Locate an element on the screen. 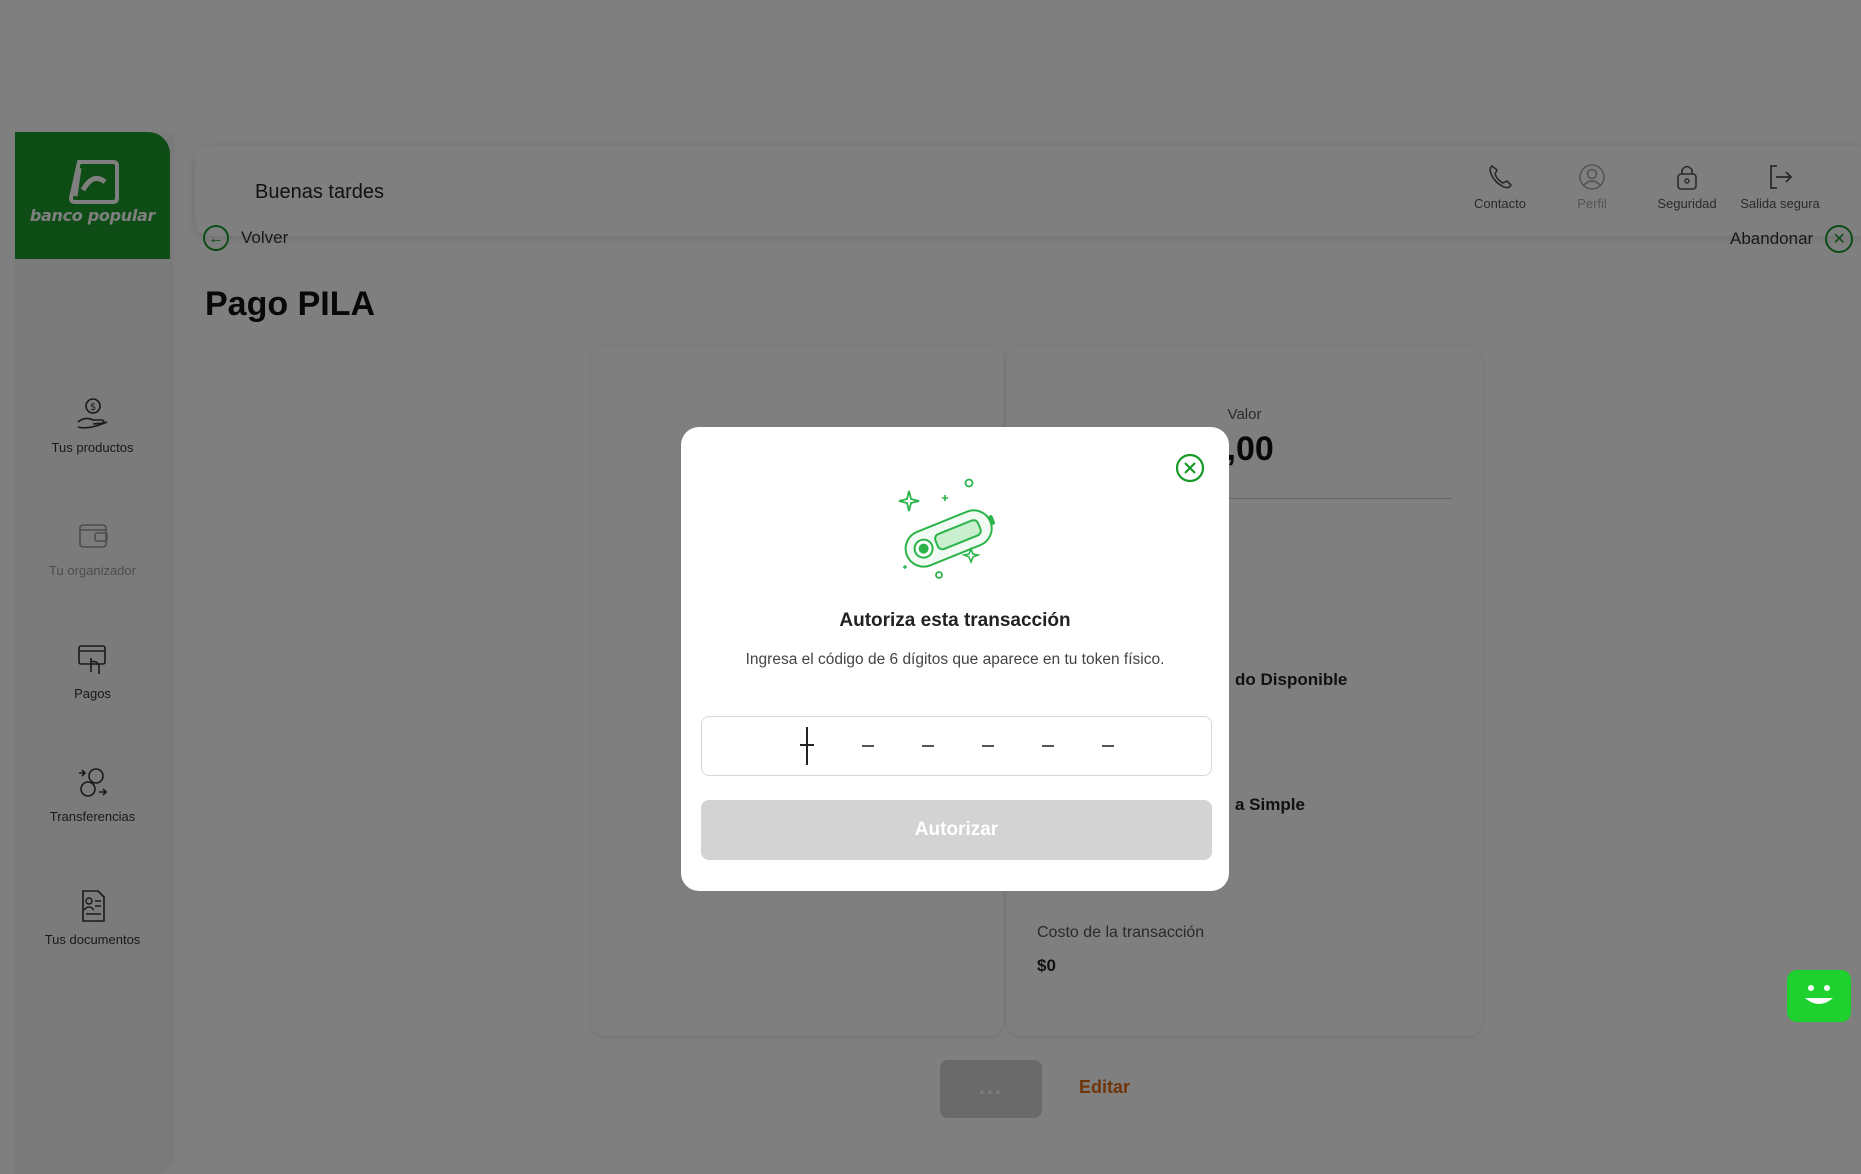  token-code-input is located at coordinates (956, 746).